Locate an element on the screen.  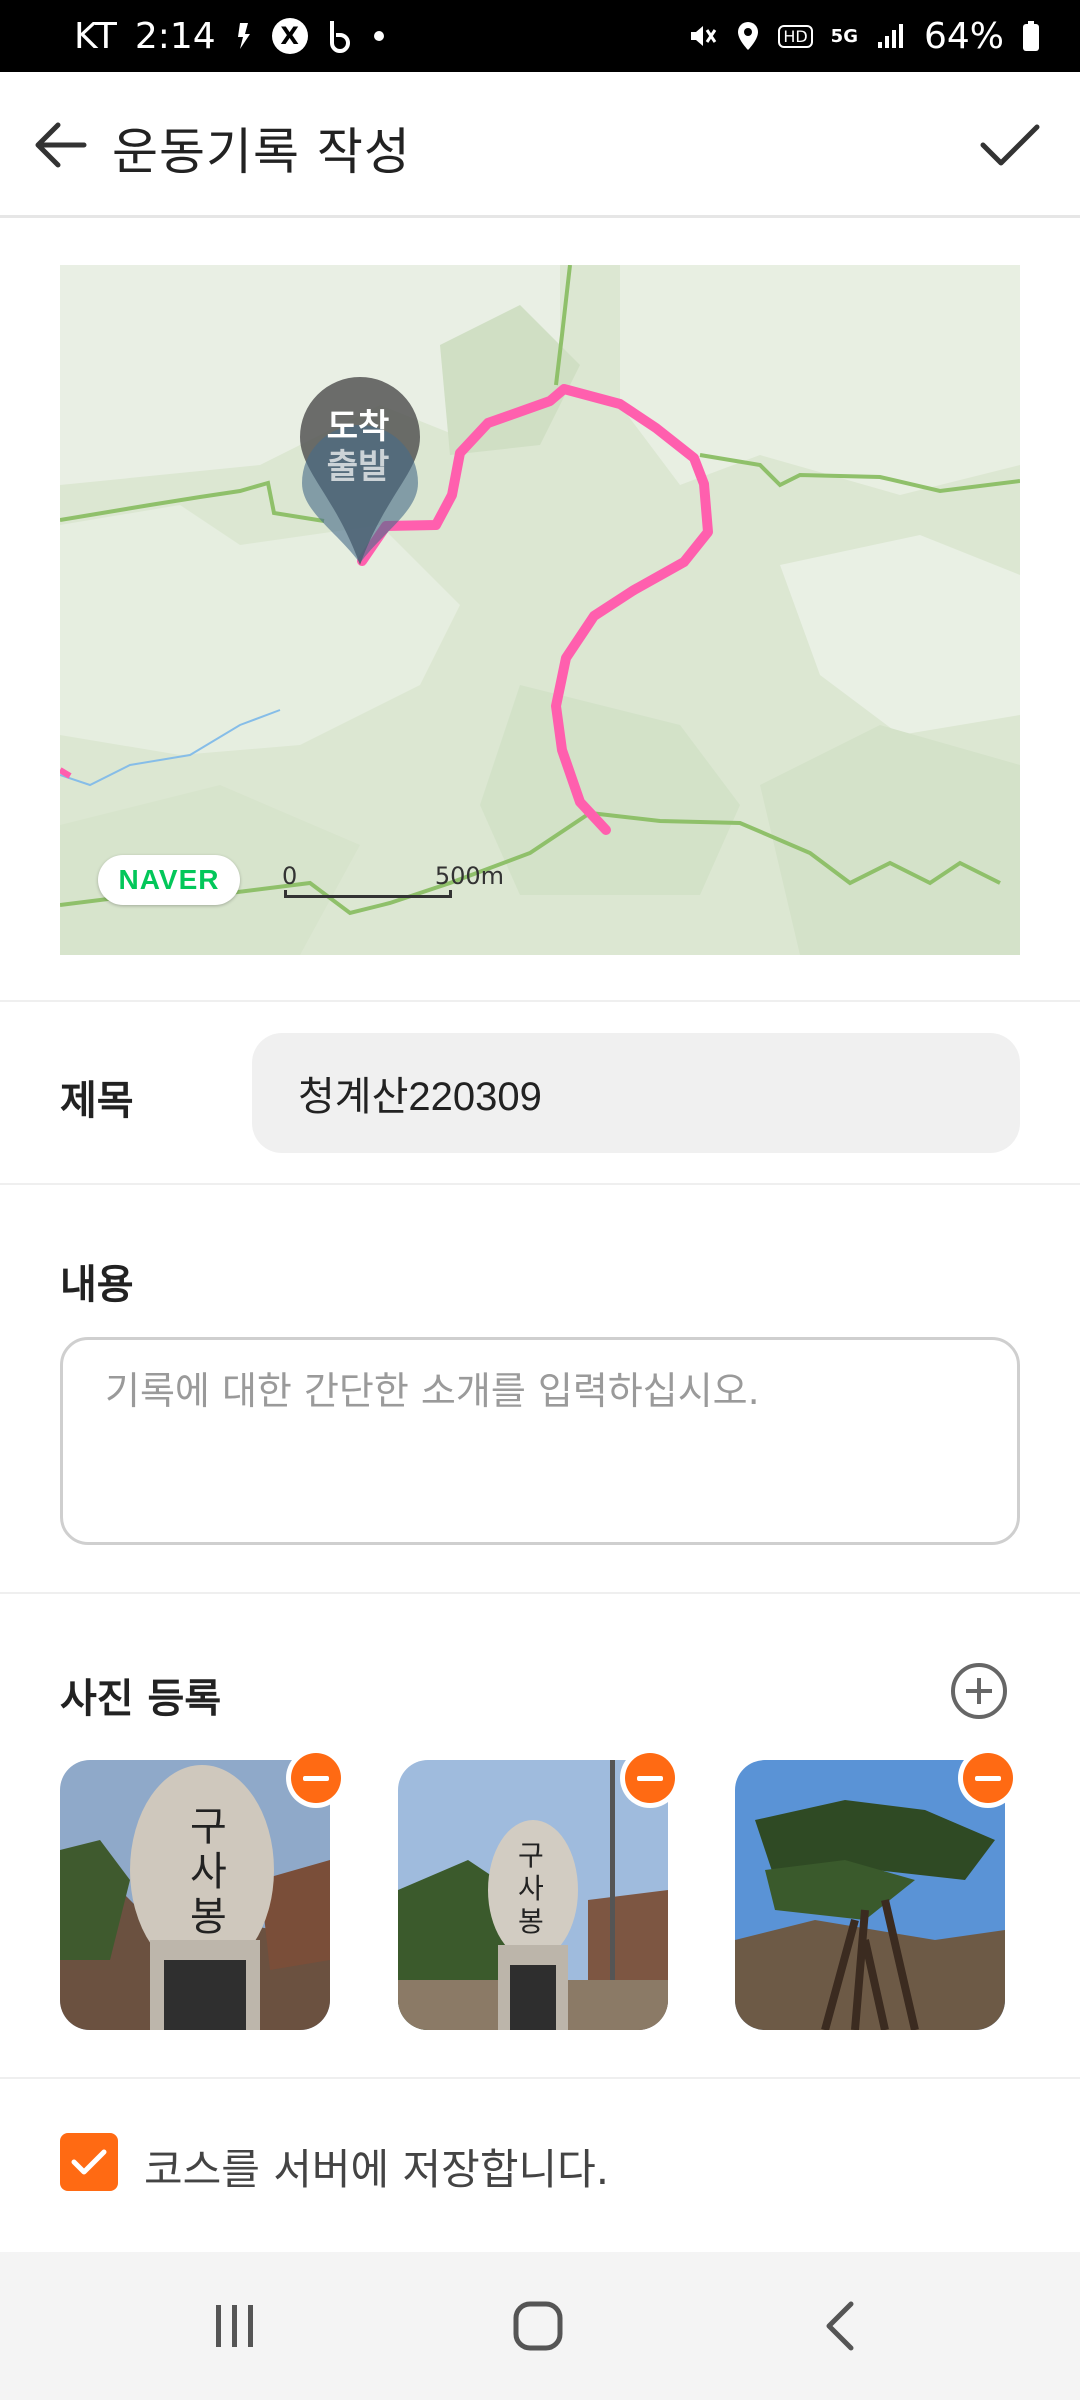
x-app-icon: X is located at coordinates (289, 36).